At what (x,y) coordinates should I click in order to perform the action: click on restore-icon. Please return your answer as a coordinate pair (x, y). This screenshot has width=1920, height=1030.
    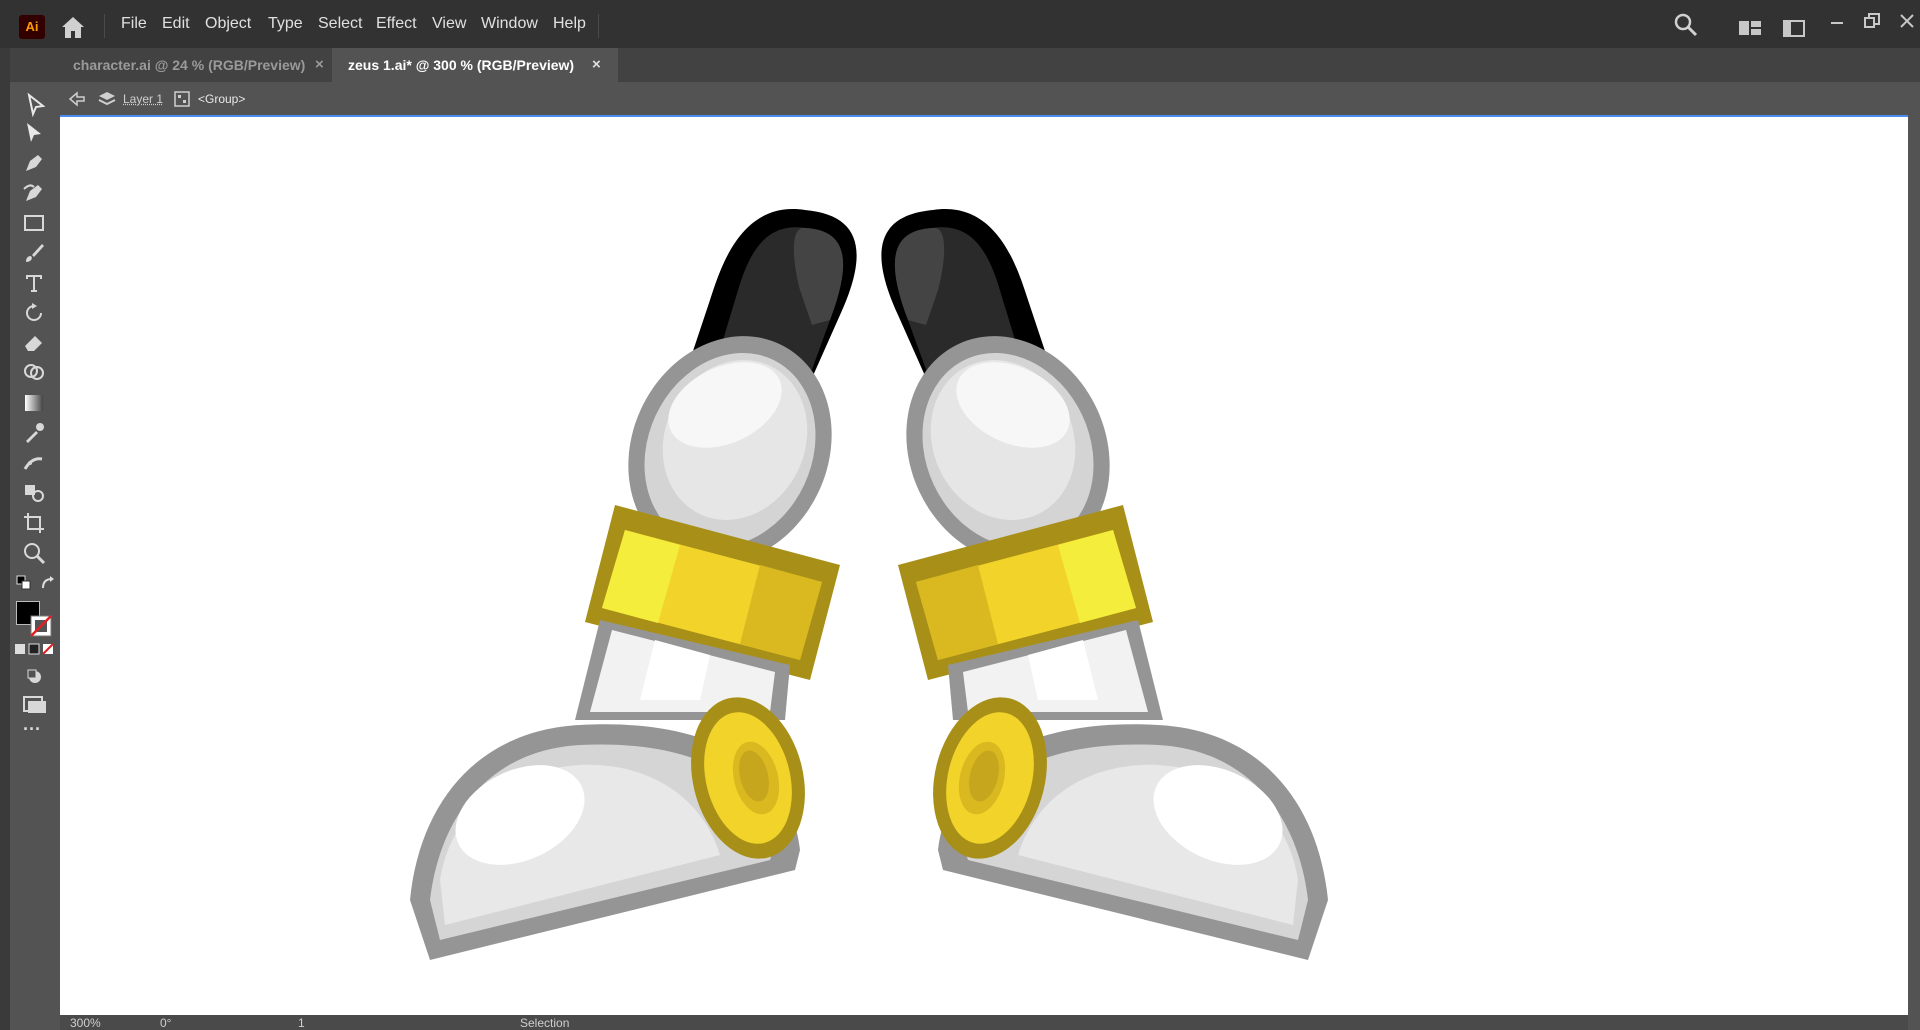
    Looking at the image, I should click on (1872, 21).